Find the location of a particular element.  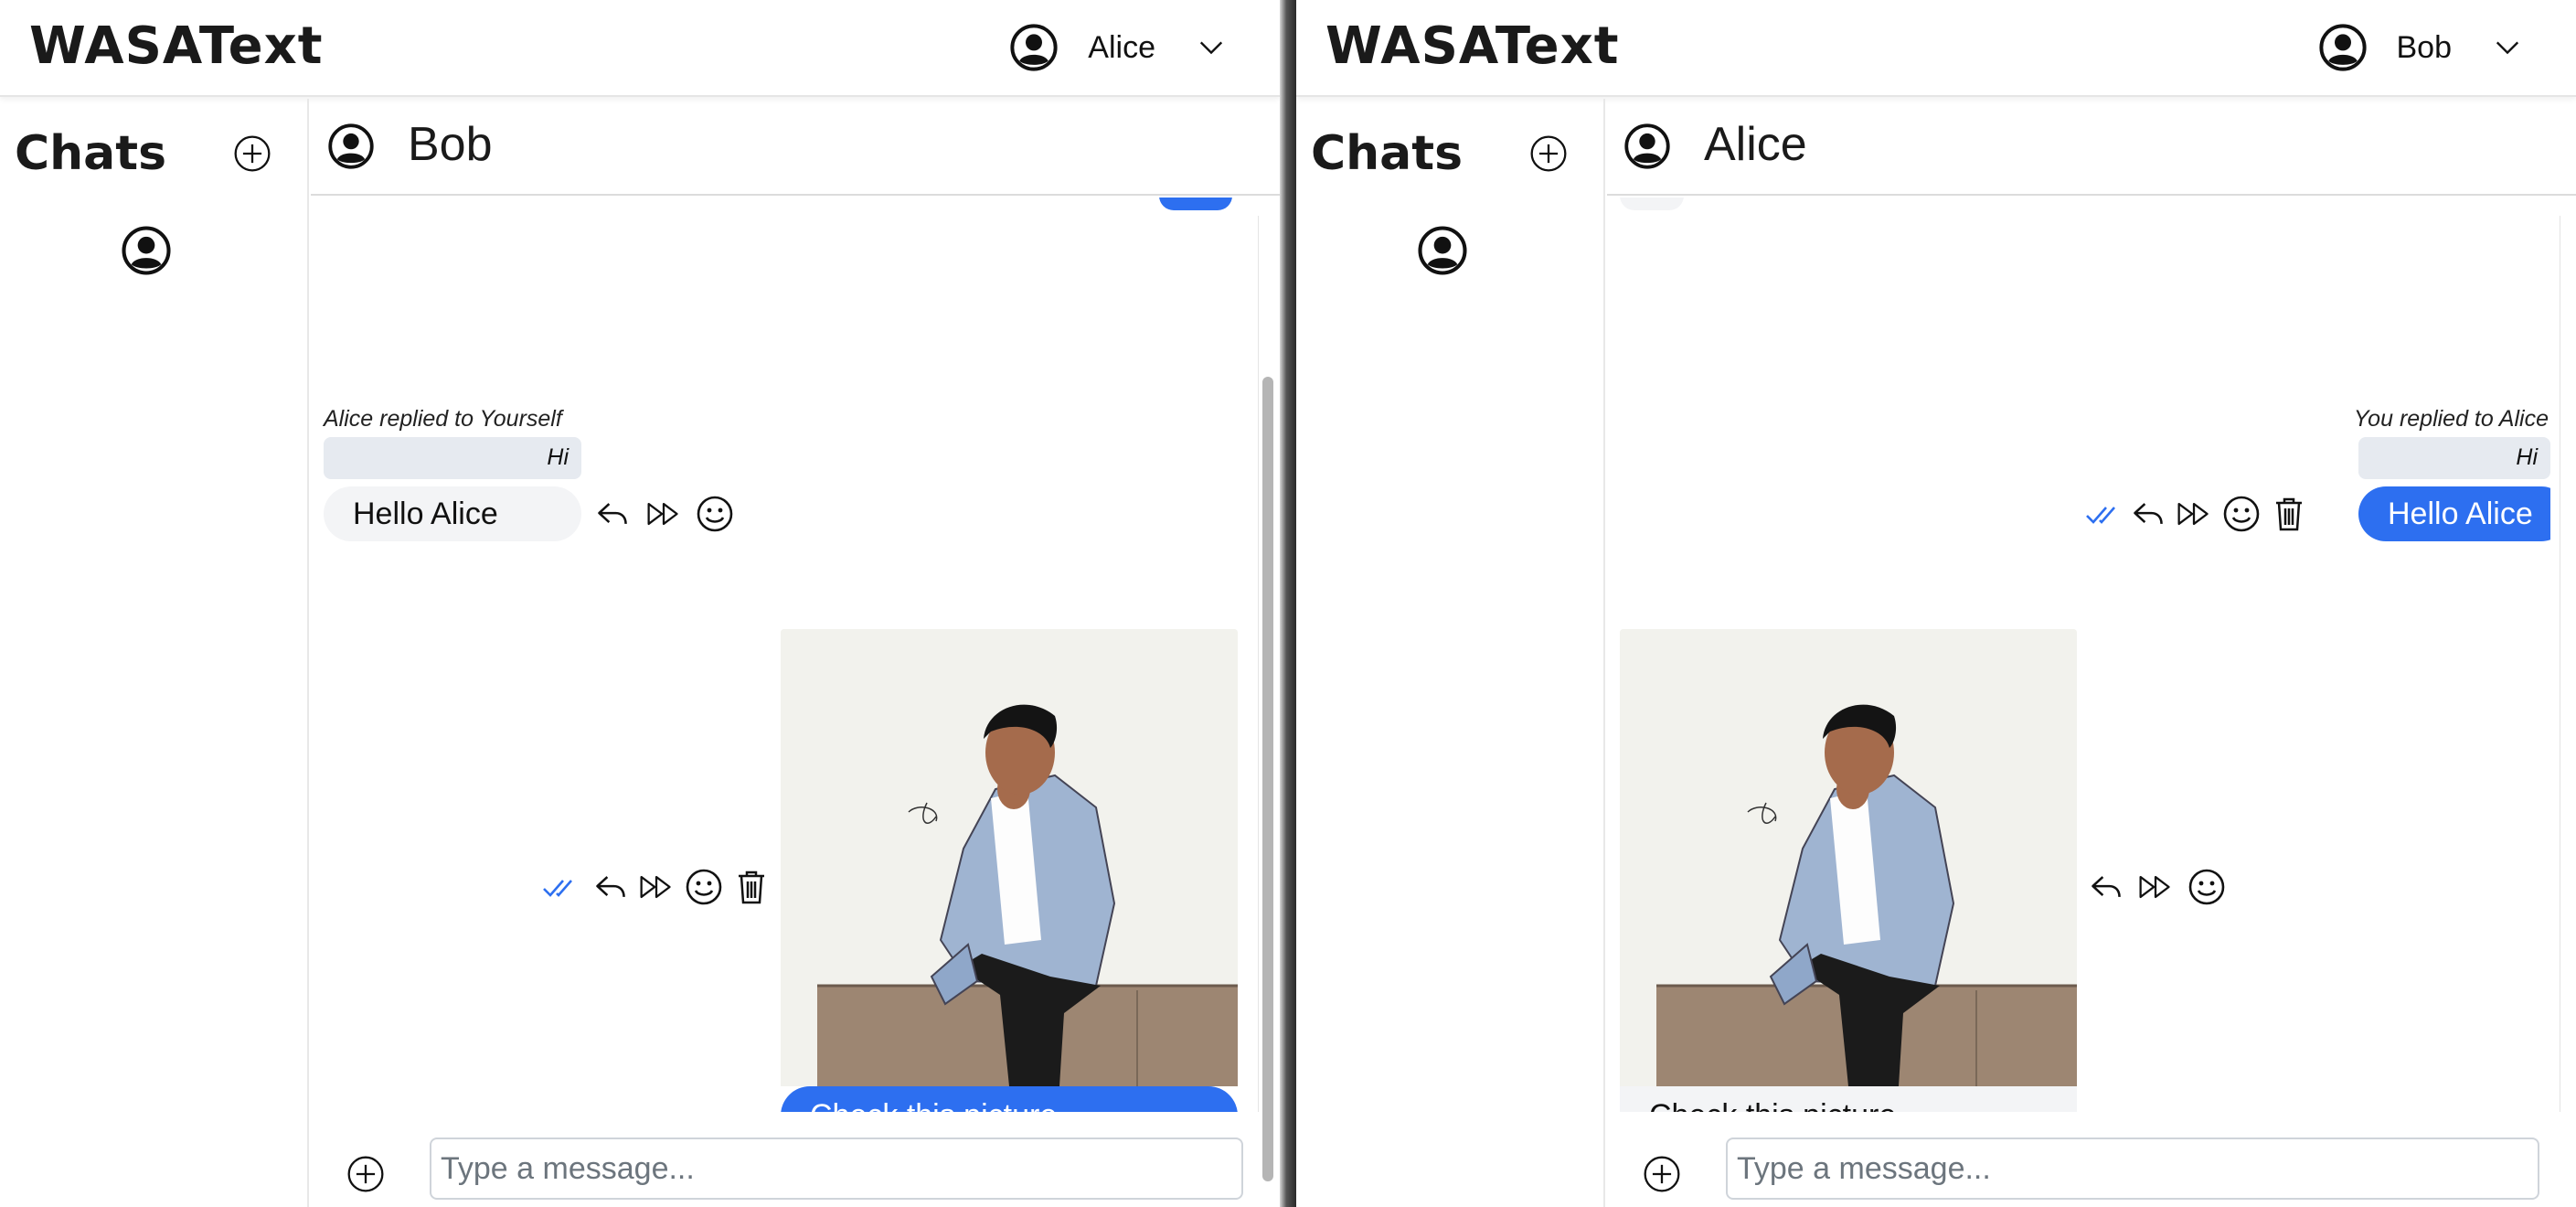

window-divider is located at coordinates (1288, 603).